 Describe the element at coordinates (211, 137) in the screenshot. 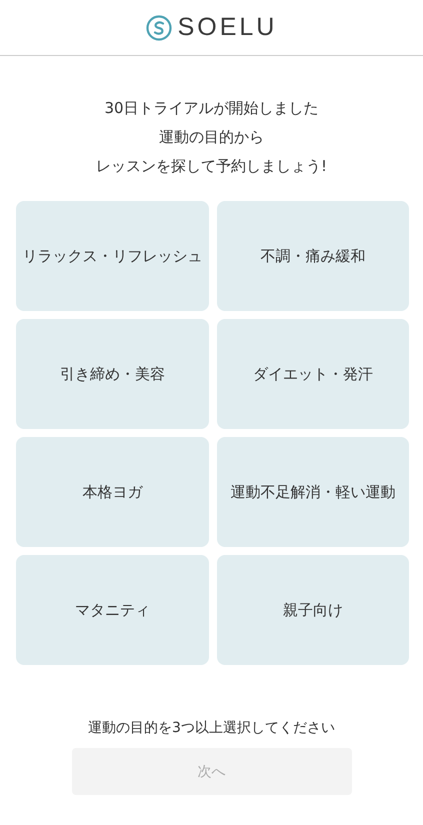

I see `intro-line: 運動の目的から` at that location.